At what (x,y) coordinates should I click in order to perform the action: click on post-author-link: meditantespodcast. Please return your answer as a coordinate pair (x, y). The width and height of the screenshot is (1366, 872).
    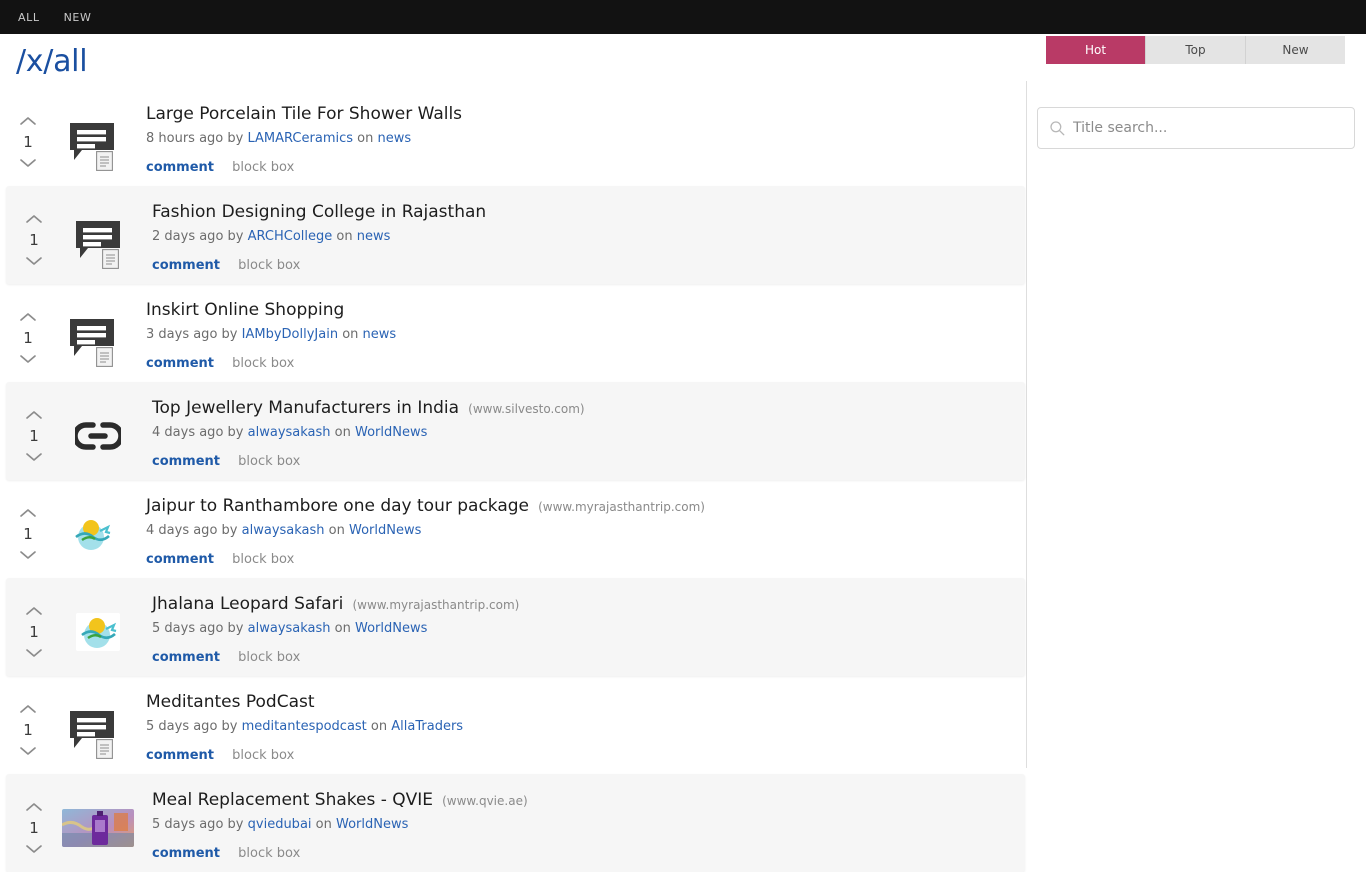
    Looking at the image, I should click on (304, 726).